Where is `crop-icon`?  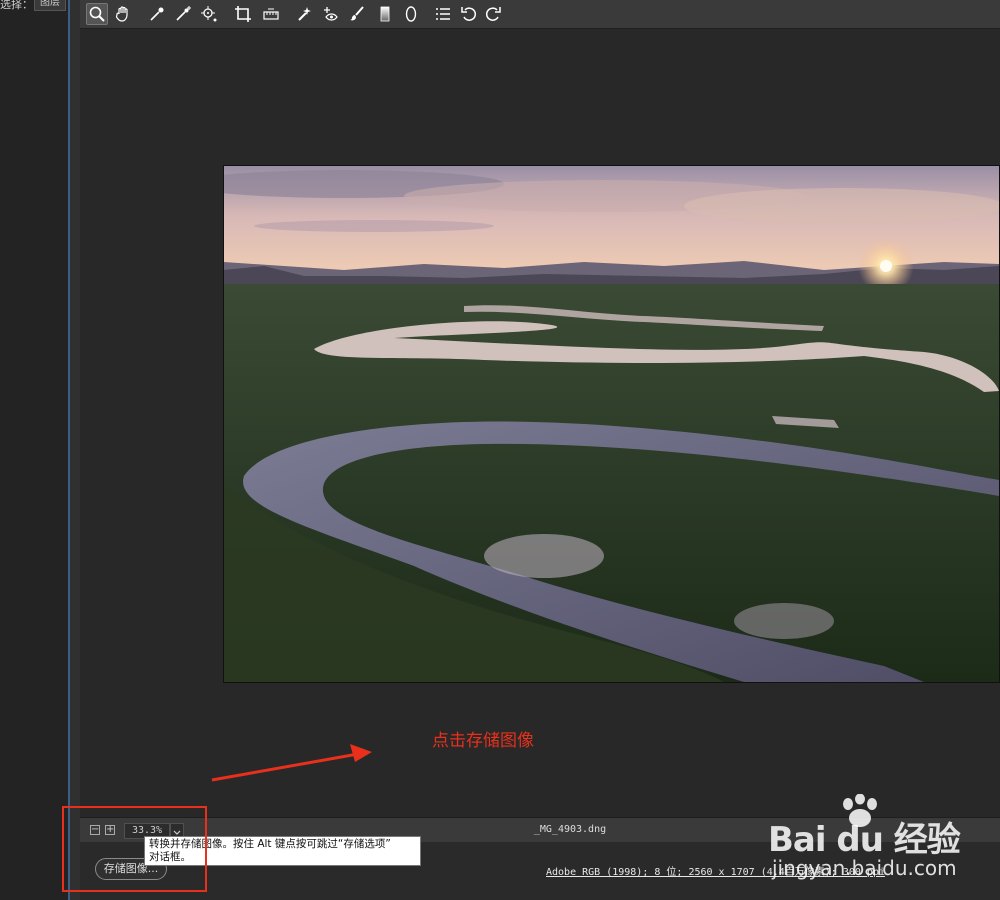
crop-icon is located at coordinates (243, 14).